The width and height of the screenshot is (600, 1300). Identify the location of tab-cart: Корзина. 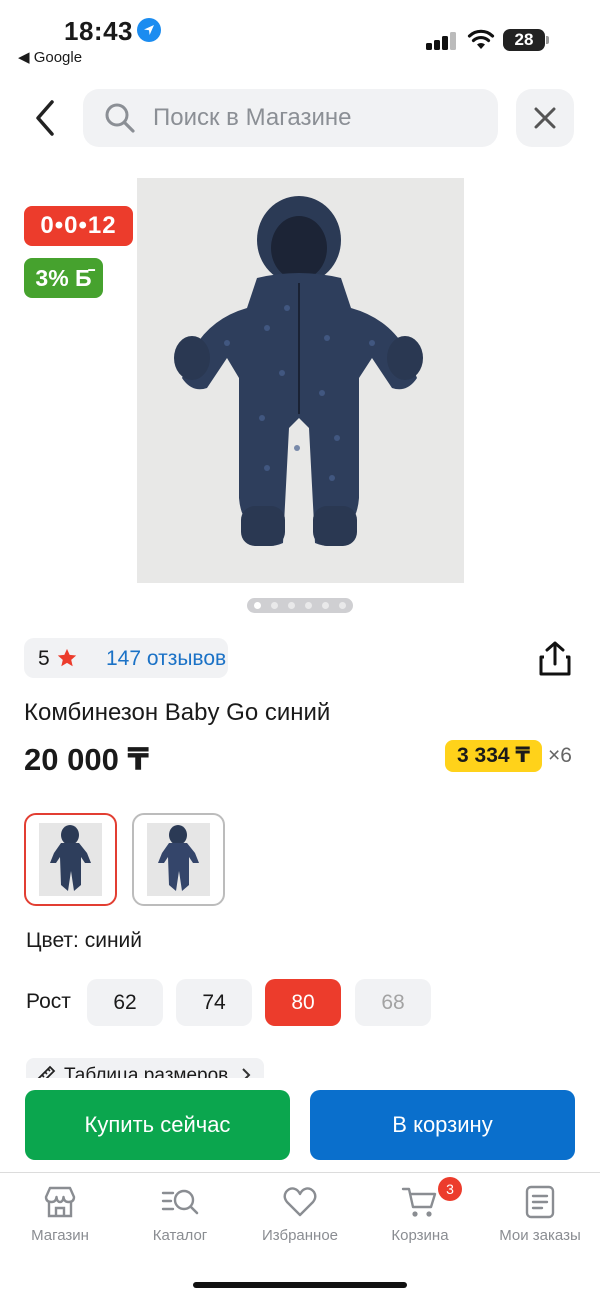
(420, 1220).